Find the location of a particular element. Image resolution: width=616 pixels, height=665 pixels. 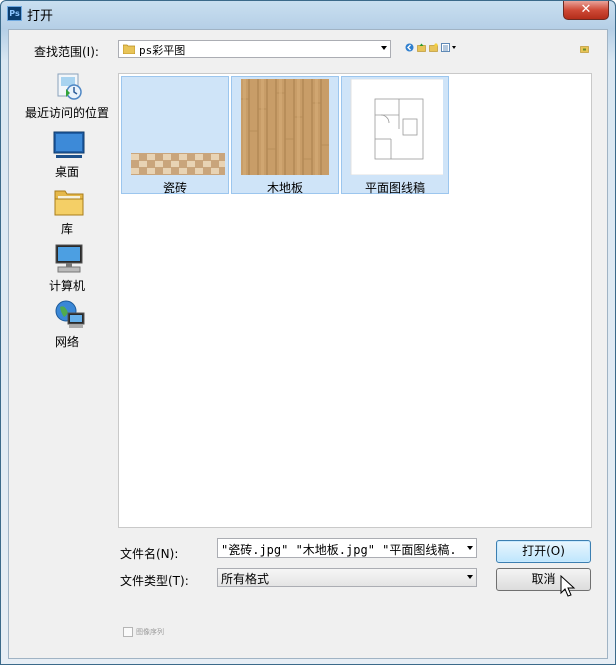

place-libraries: 库 is located at coordinates (67, 214).